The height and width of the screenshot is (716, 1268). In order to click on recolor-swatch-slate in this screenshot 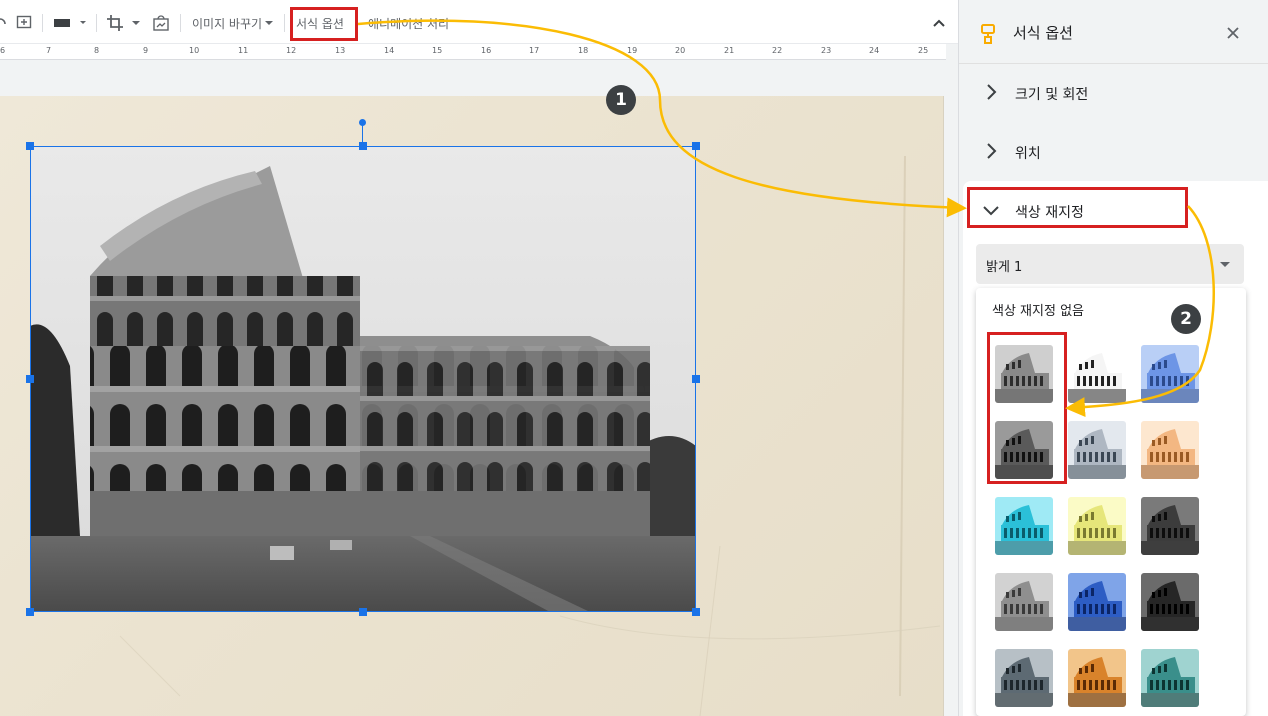, I will do `click(1024, 678)`.